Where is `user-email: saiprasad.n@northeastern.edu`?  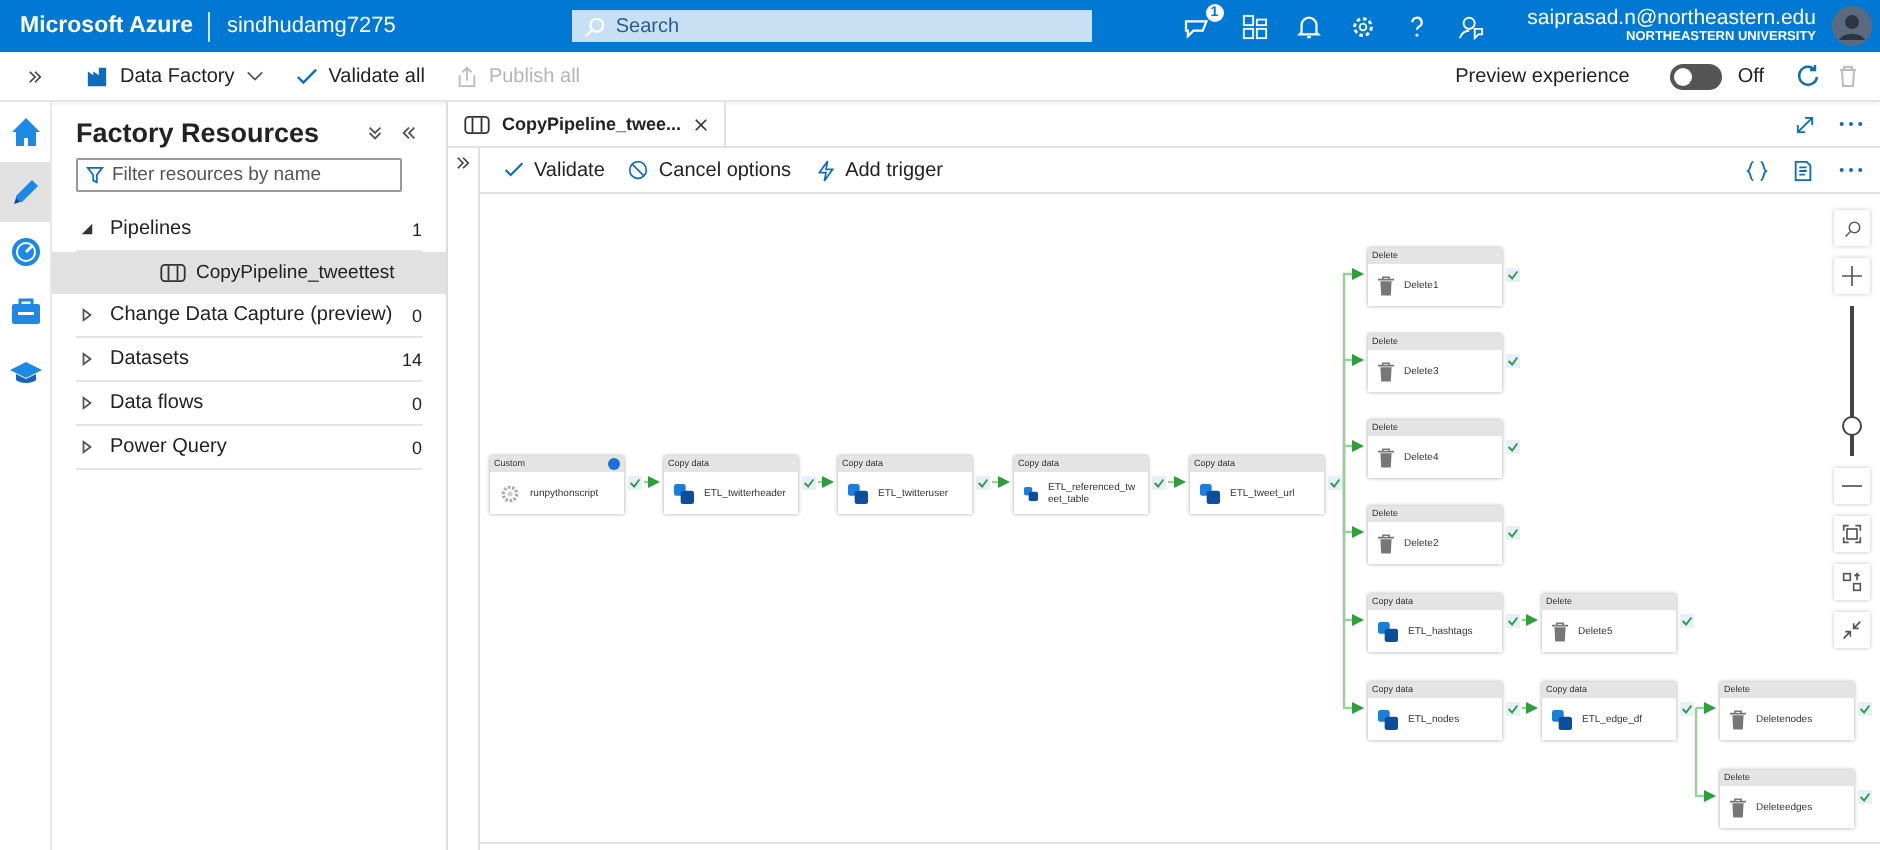
user-email: saiprasad.n@northeastern.edu is located at coordinates (1671, 19).